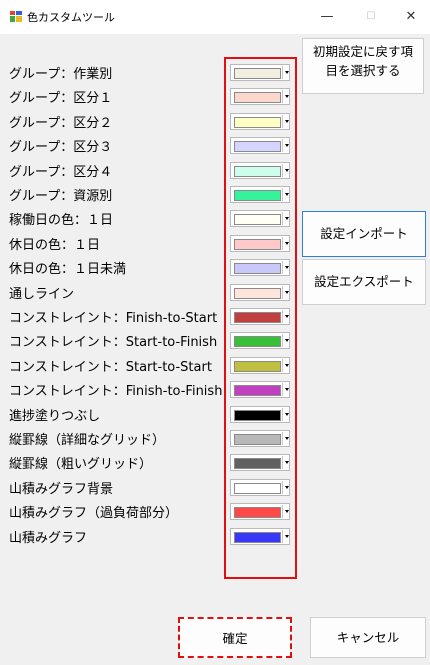 Image resolution: width=430 pixels, height=665 pixels. Describe the element at coordinates (61, 172) in the screenshot. I see `color-label: グループ：区分４` at that location.